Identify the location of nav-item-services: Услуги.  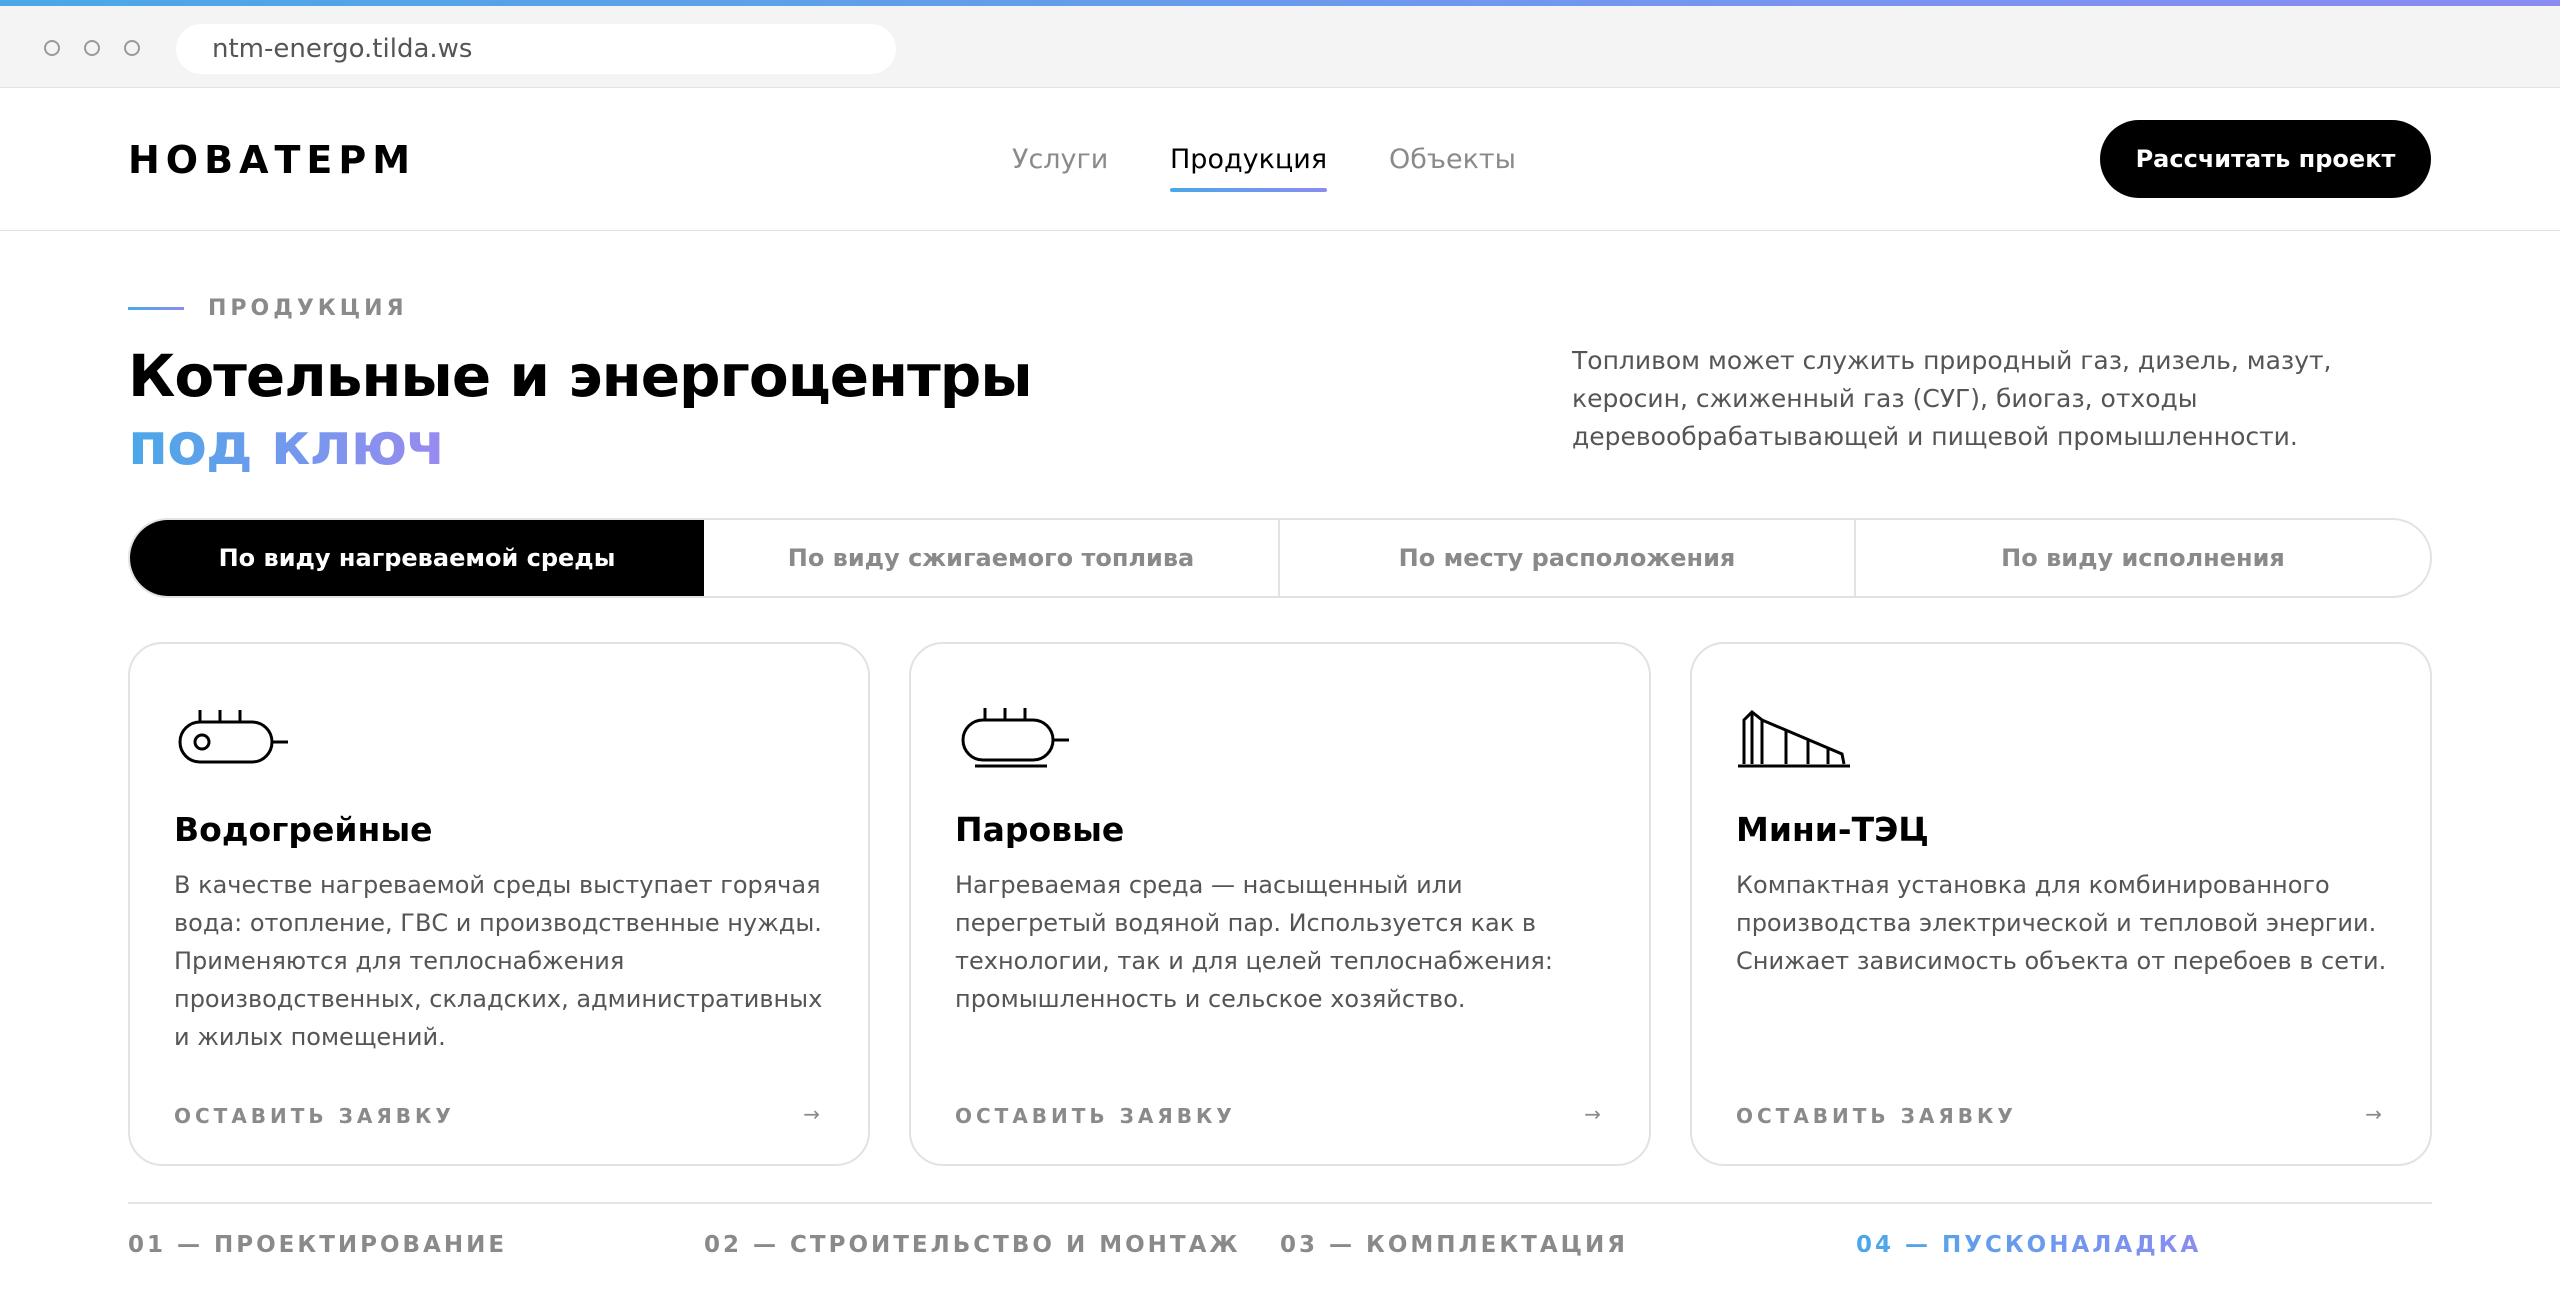
(1060, 159).